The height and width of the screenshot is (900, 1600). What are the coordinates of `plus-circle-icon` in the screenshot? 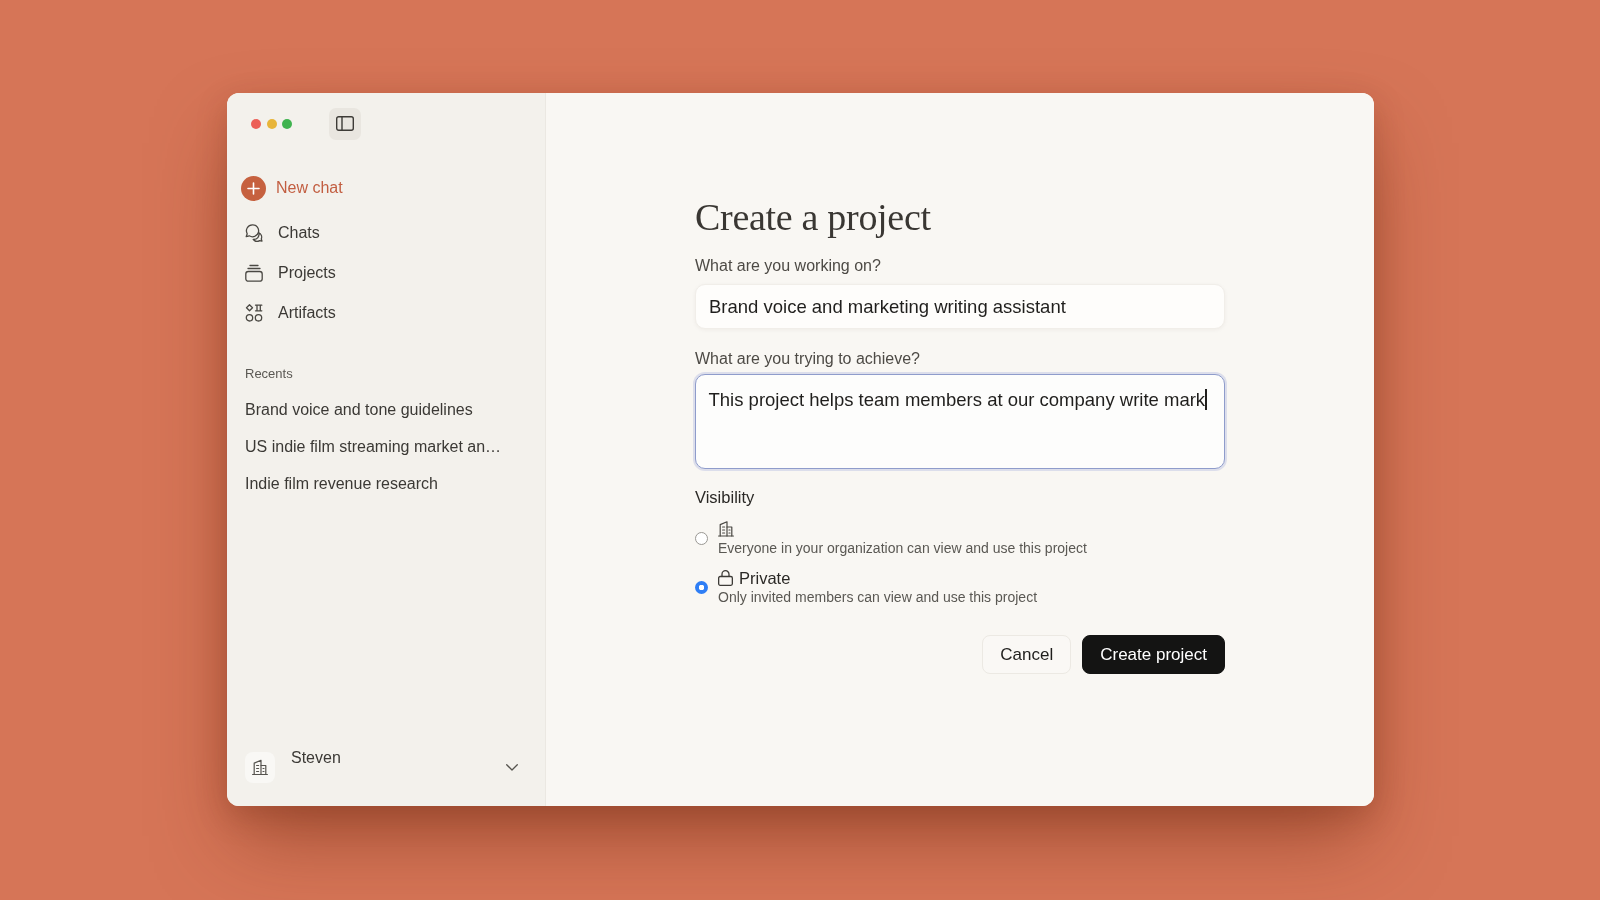 It's located at (253, 188).